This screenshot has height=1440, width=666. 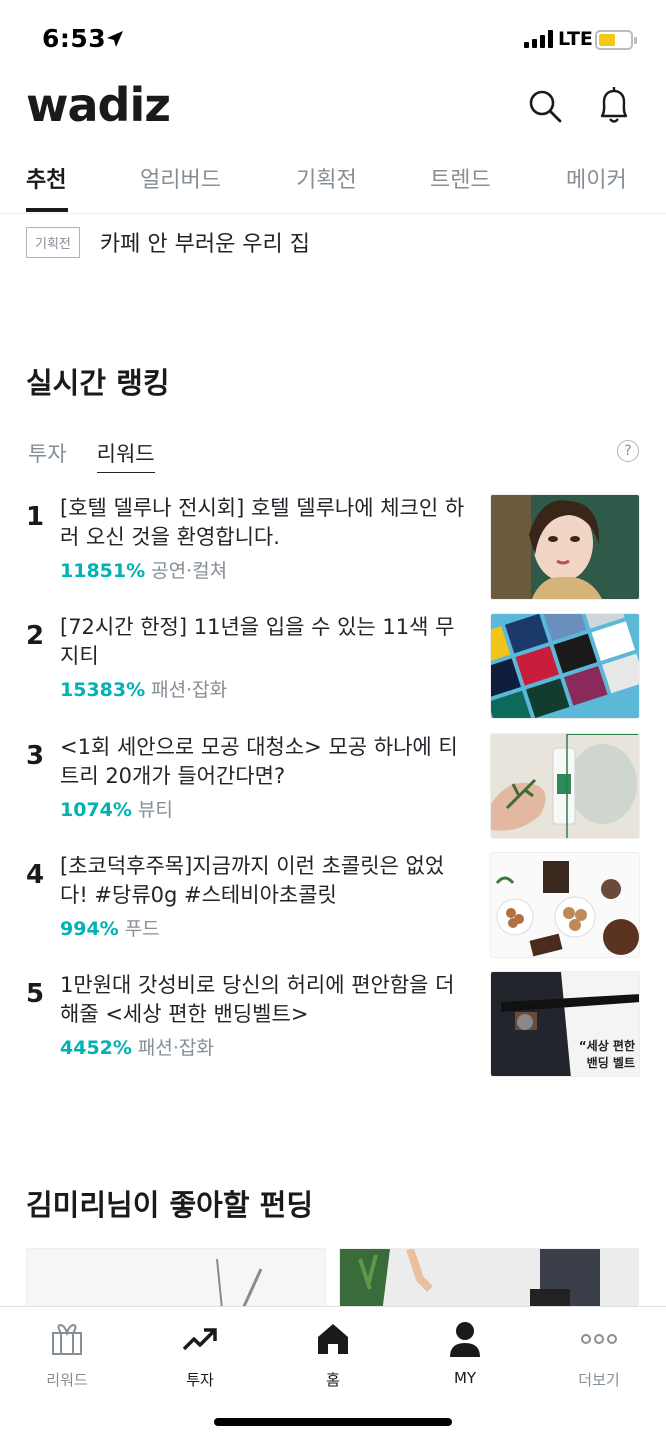 What do you see at coordinates (91, 455) in the screenshot?
I see `ranking-tabs: 투자 리워드` at bounding box center [91, 455].